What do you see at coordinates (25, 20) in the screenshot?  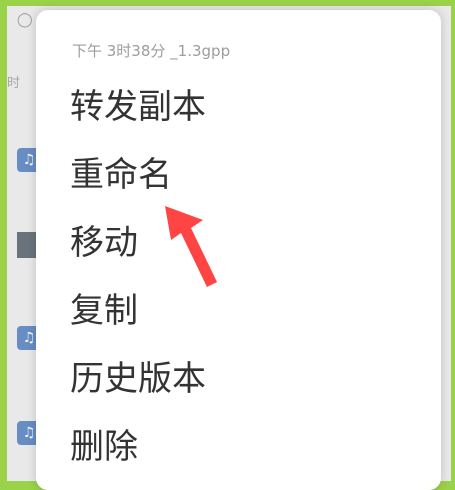 I see `background-header-partial: ◯` at bounding box center [25, 20].